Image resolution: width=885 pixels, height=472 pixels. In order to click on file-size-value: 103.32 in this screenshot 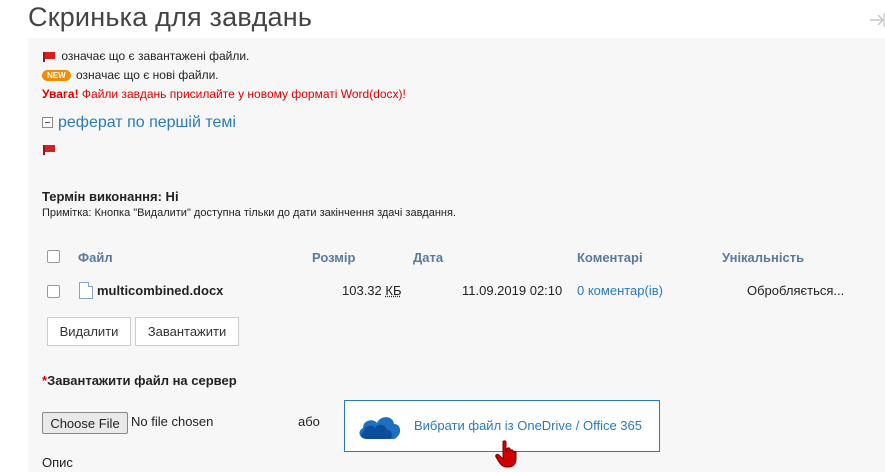, I will do `click(362, 290)`.